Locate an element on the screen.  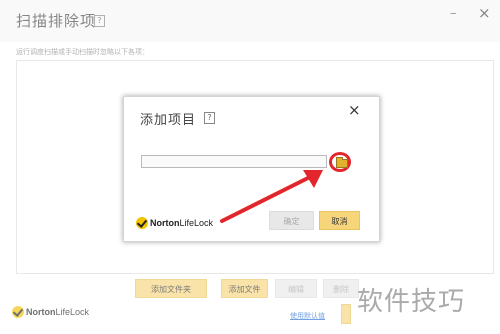
watermark: 软件技巧 is located at coordinates (411, 302).